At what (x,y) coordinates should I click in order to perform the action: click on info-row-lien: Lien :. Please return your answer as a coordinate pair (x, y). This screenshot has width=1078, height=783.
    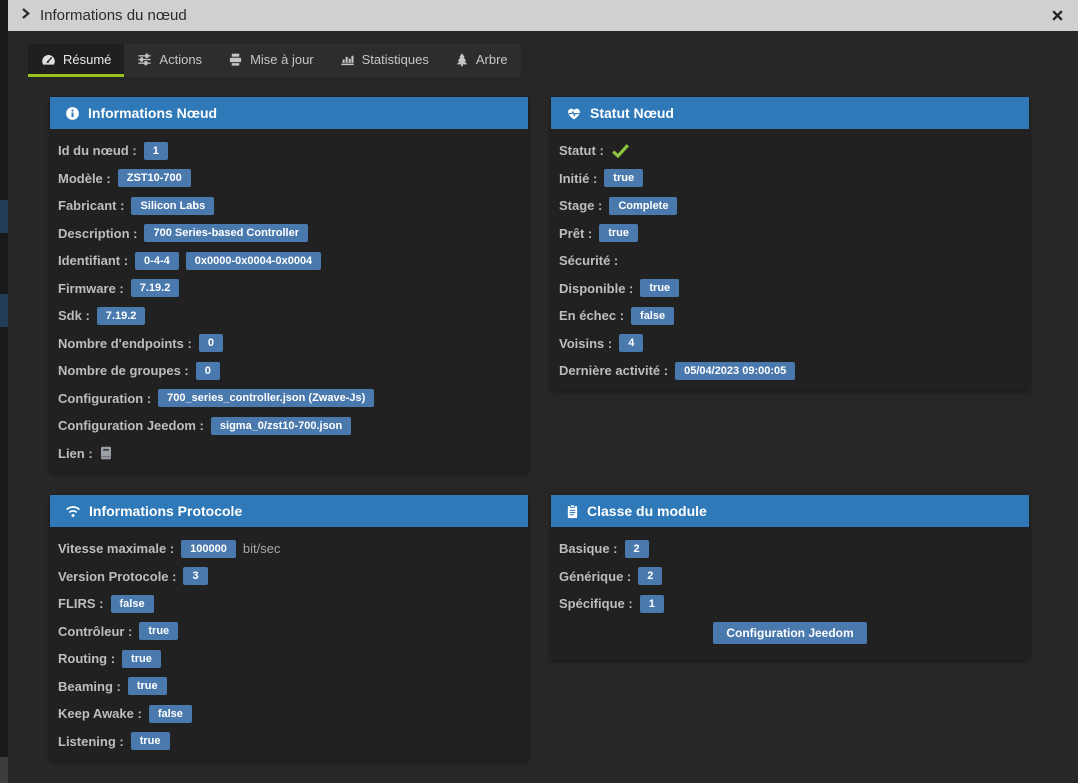
    Looking at the image, I should click on (289, 454).